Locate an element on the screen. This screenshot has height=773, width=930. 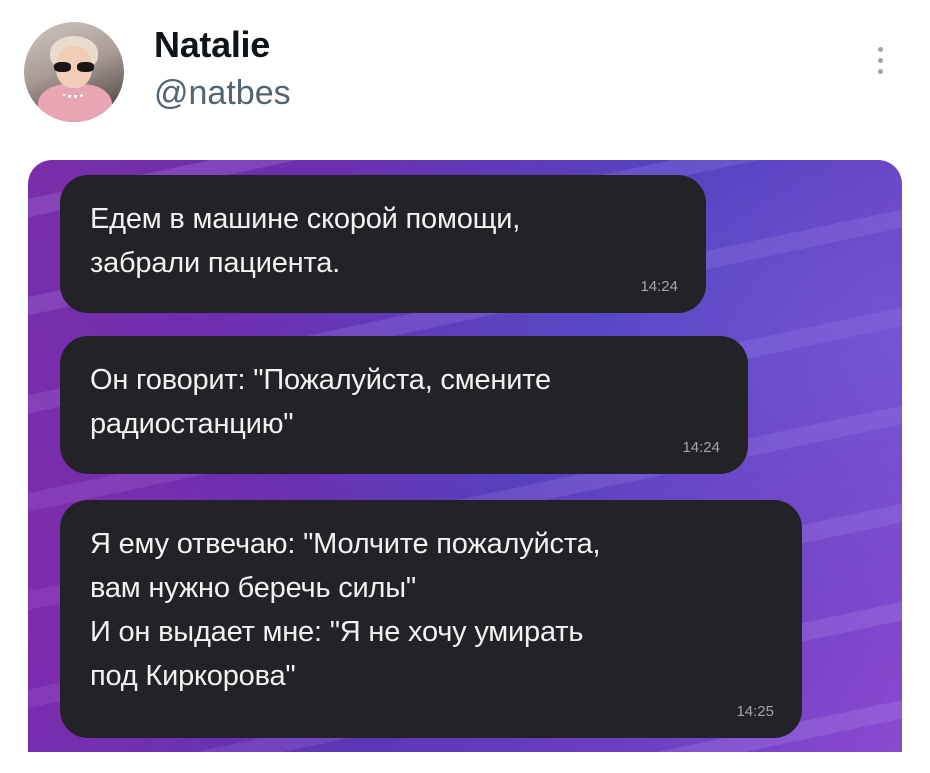
more-vertical-icon is located at coordinates (881, 62).